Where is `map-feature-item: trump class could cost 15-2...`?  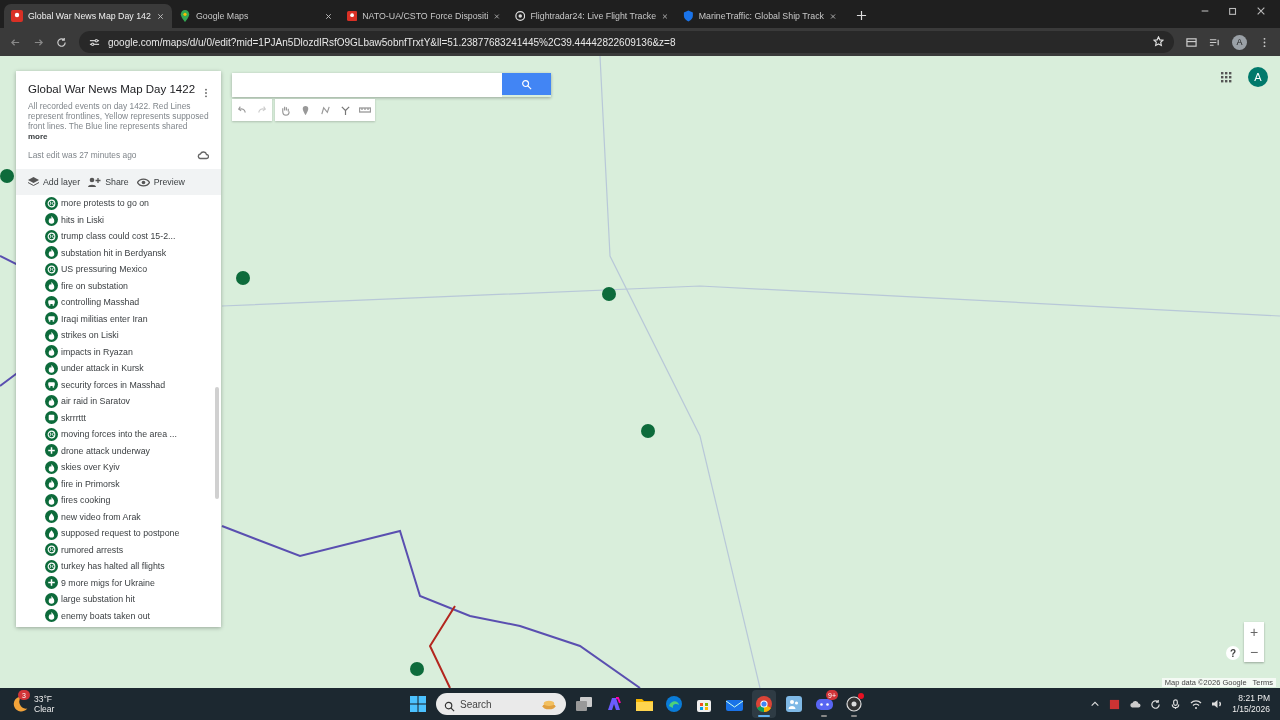 map-feature-item: trump class could cost 15-2... is located at coordinates (118, 236).